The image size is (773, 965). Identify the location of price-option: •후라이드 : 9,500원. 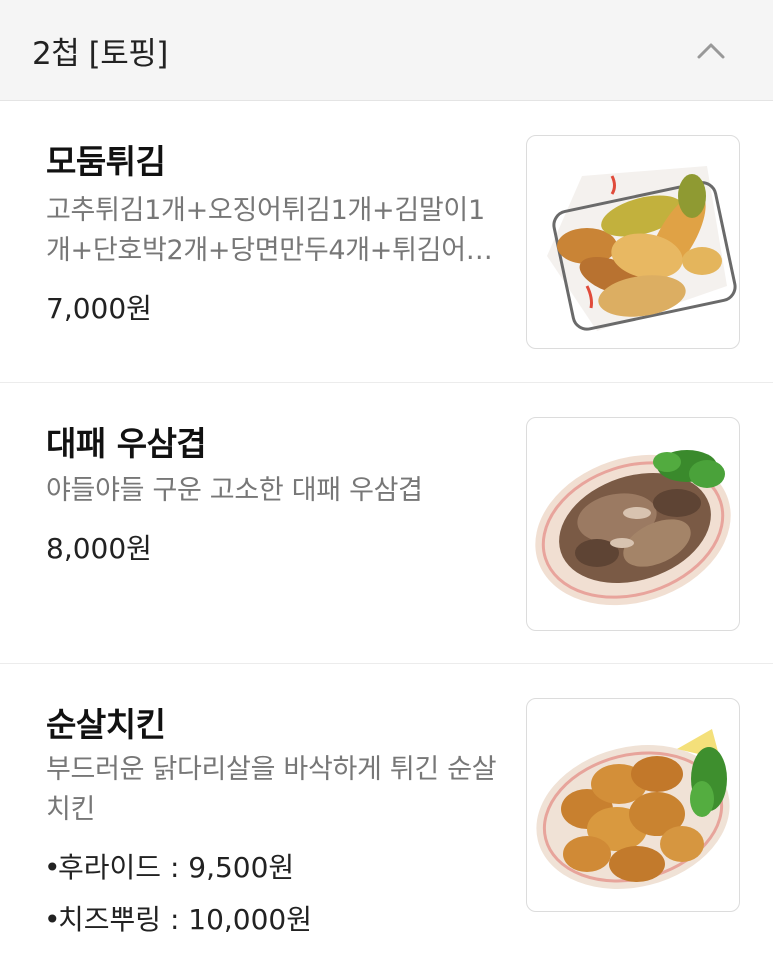
(178, 868).